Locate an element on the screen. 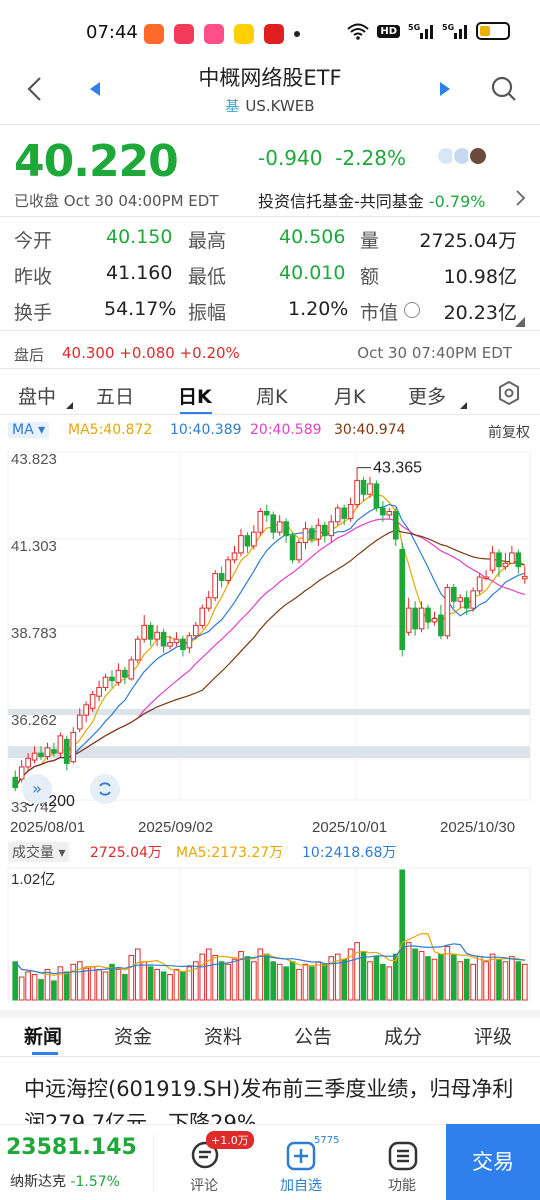 The height and width of the screenshot is (1200, 540). status-right: HD 5G 5G is located at coordinates (428, 31).